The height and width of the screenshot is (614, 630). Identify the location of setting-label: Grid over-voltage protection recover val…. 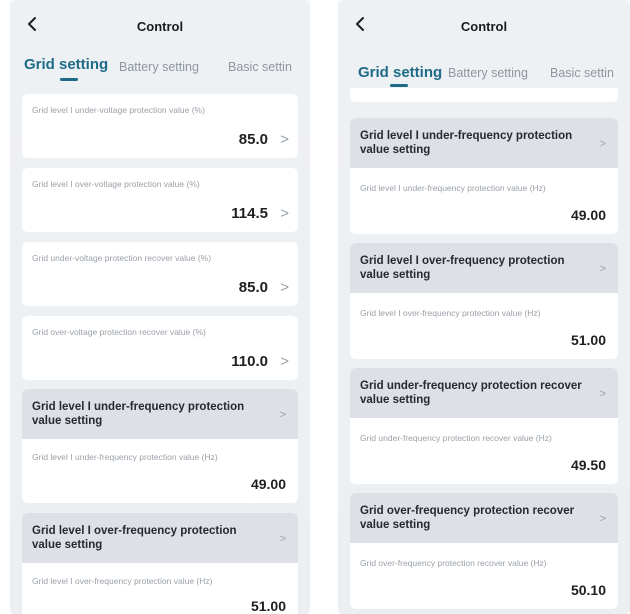
(119, 332).